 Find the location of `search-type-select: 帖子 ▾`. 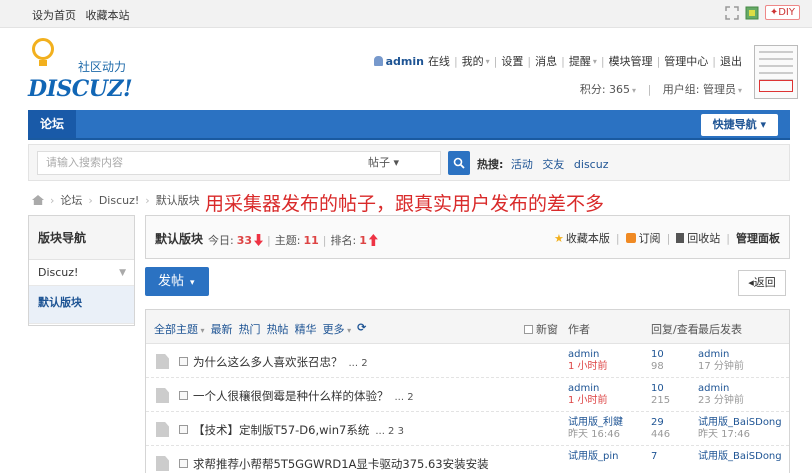

search-type-select: 帖子 ▾ is located at coordinates (383, 163).